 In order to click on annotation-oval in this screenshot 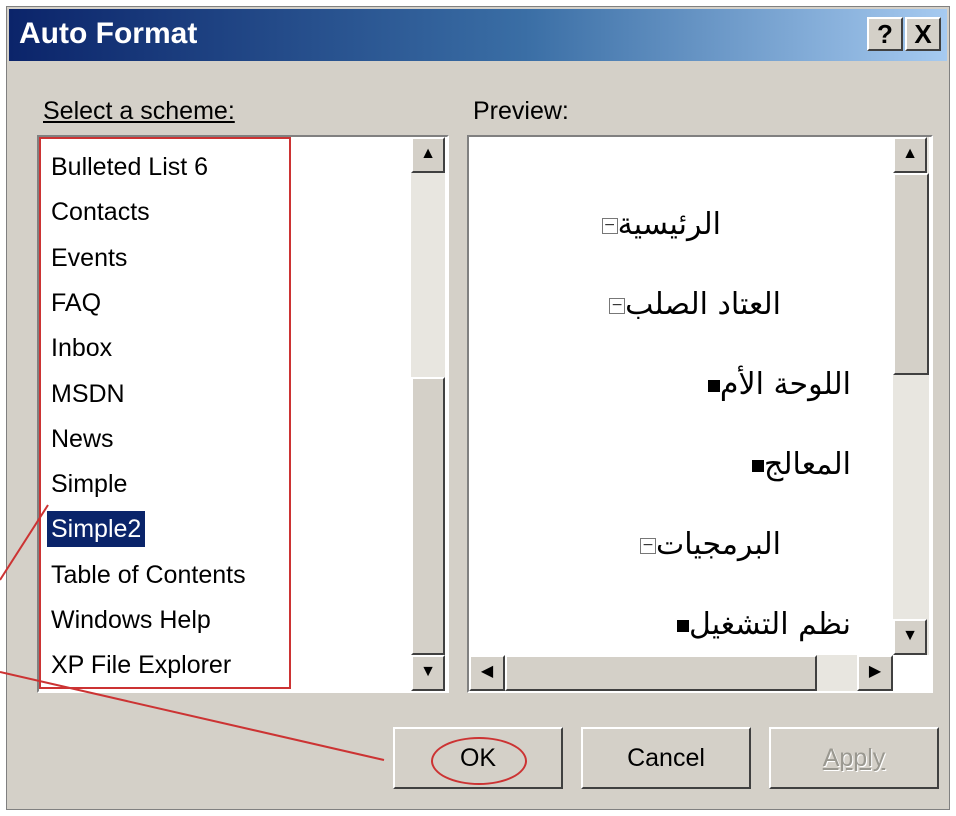, I will do `click(479, 761)`.